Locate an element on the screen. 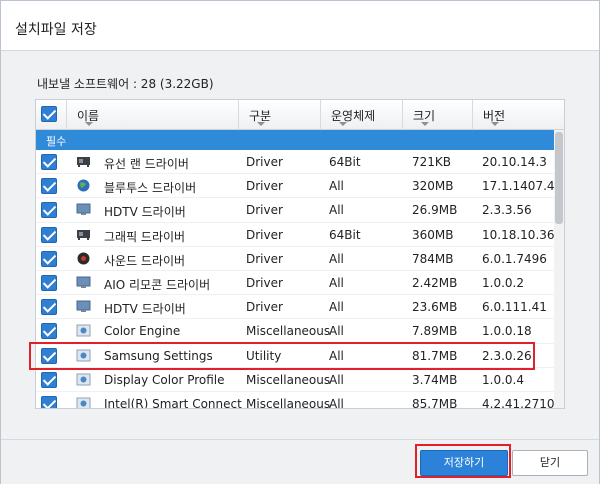 This screenshot has height=484, width=600. cell-size: 784MB is located at coordinates (433, 258).